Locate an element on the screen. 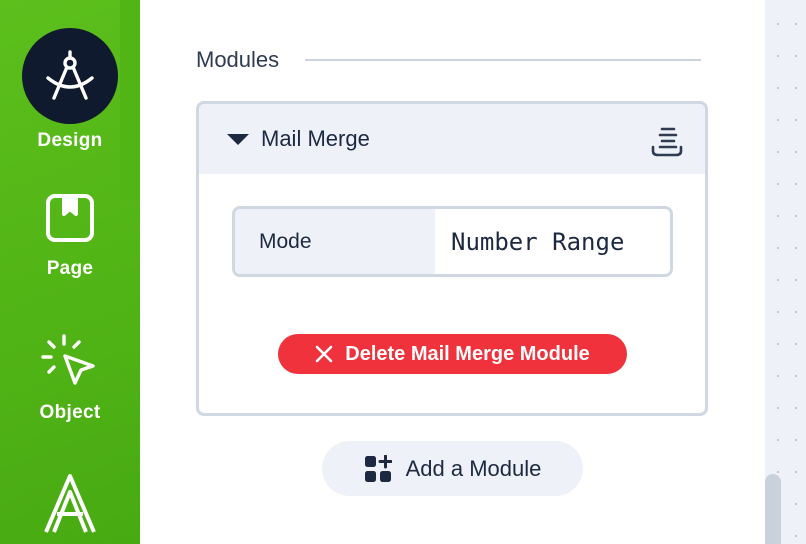 This screenshot has width=806, height=544. mode-label: Mode is located at coordinates (335, 241).